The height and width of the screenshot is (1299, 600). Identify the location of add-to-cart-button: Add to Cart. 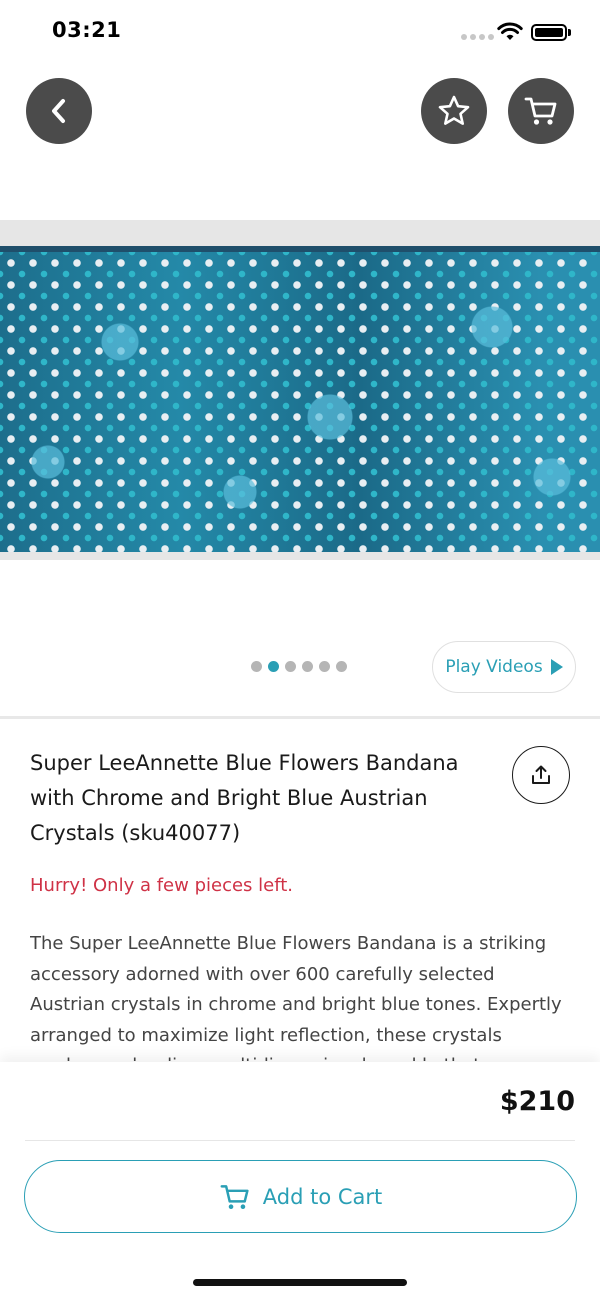
(300, 1196).